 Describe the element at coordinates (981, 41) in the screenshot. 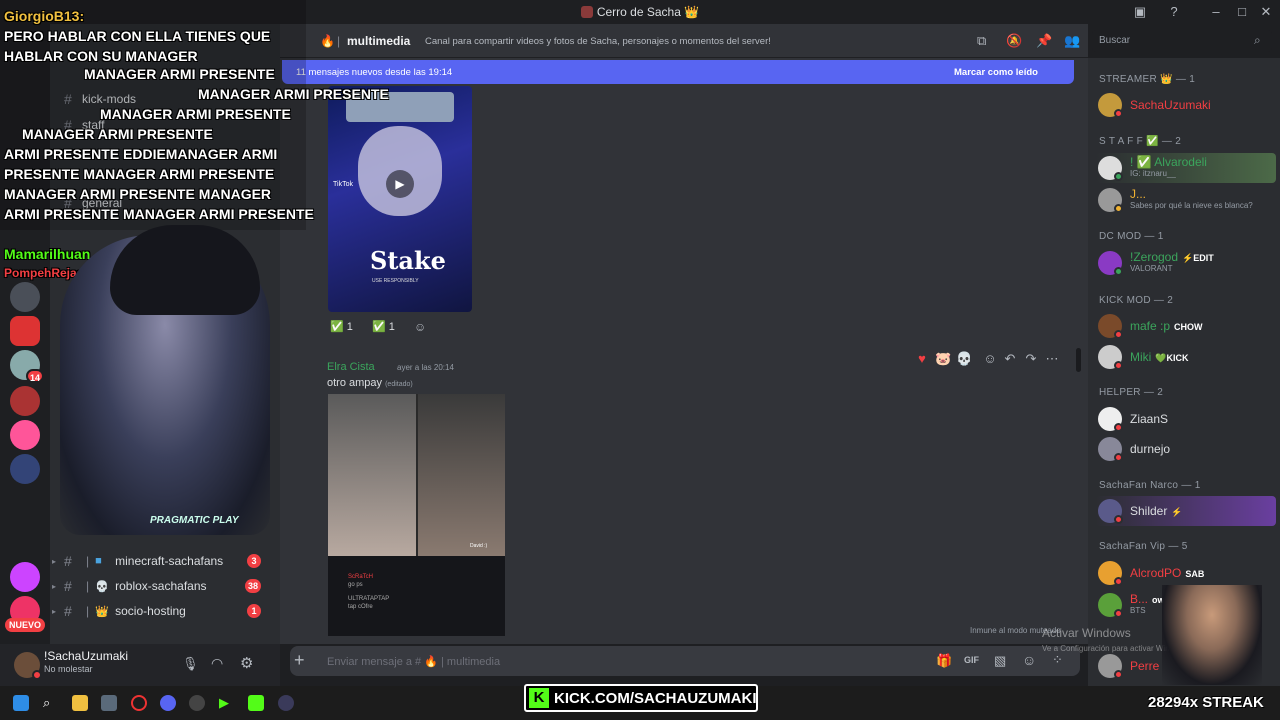

I see `threads-icon: ⧉` at that location.